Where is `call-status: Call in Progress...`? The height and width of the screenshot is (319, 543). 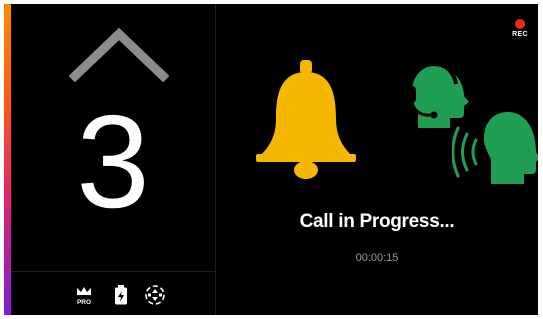 call-status: Call in Progress... is located at coordinates (377, 221).